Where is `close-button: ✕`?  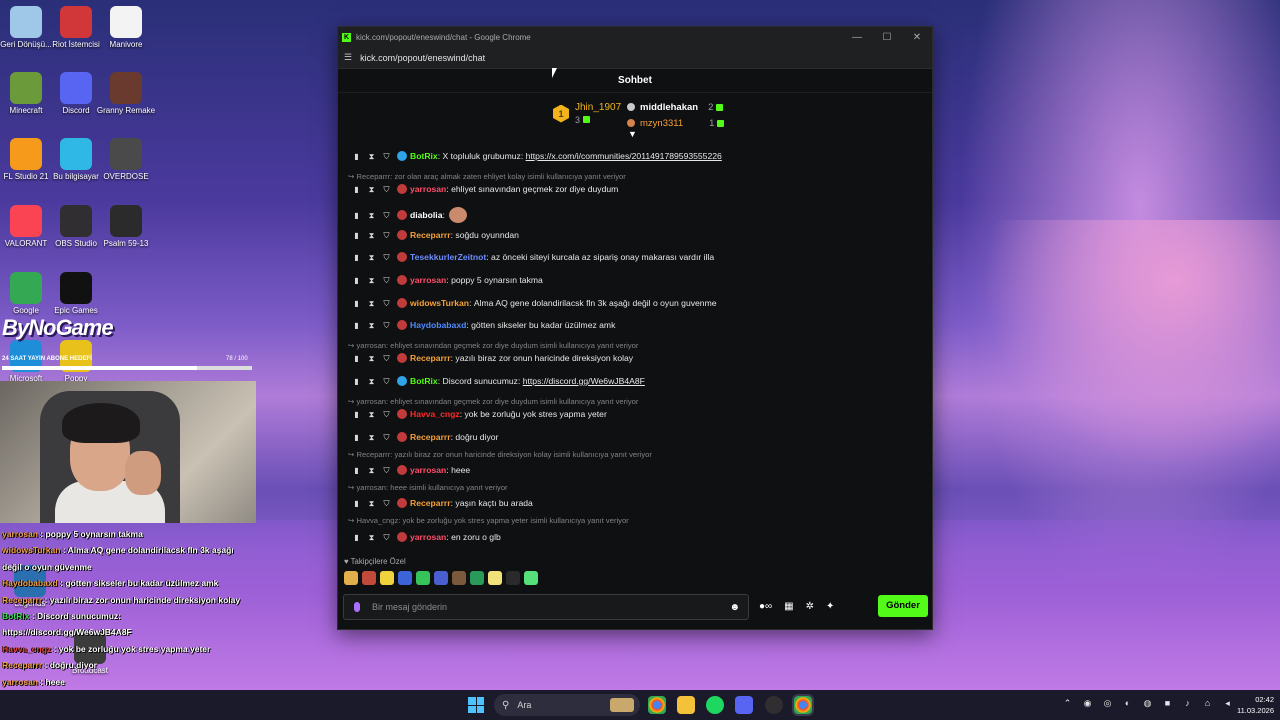
close-button: ✕ is located at coordinates (917, 37).